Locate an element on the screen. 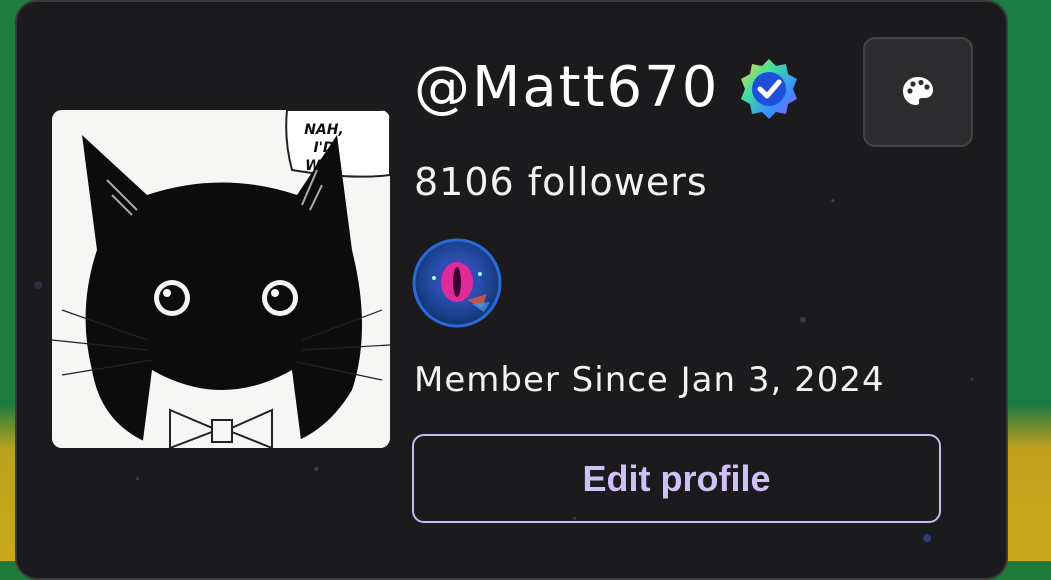  verified-badge-icon is located at coordinates (769, 89).